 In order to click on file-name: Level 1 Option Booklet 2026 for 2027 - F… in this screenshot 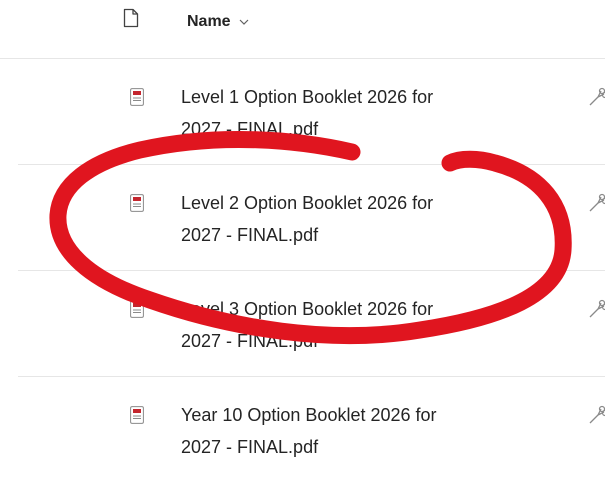, I will do `click(351, 113)`.